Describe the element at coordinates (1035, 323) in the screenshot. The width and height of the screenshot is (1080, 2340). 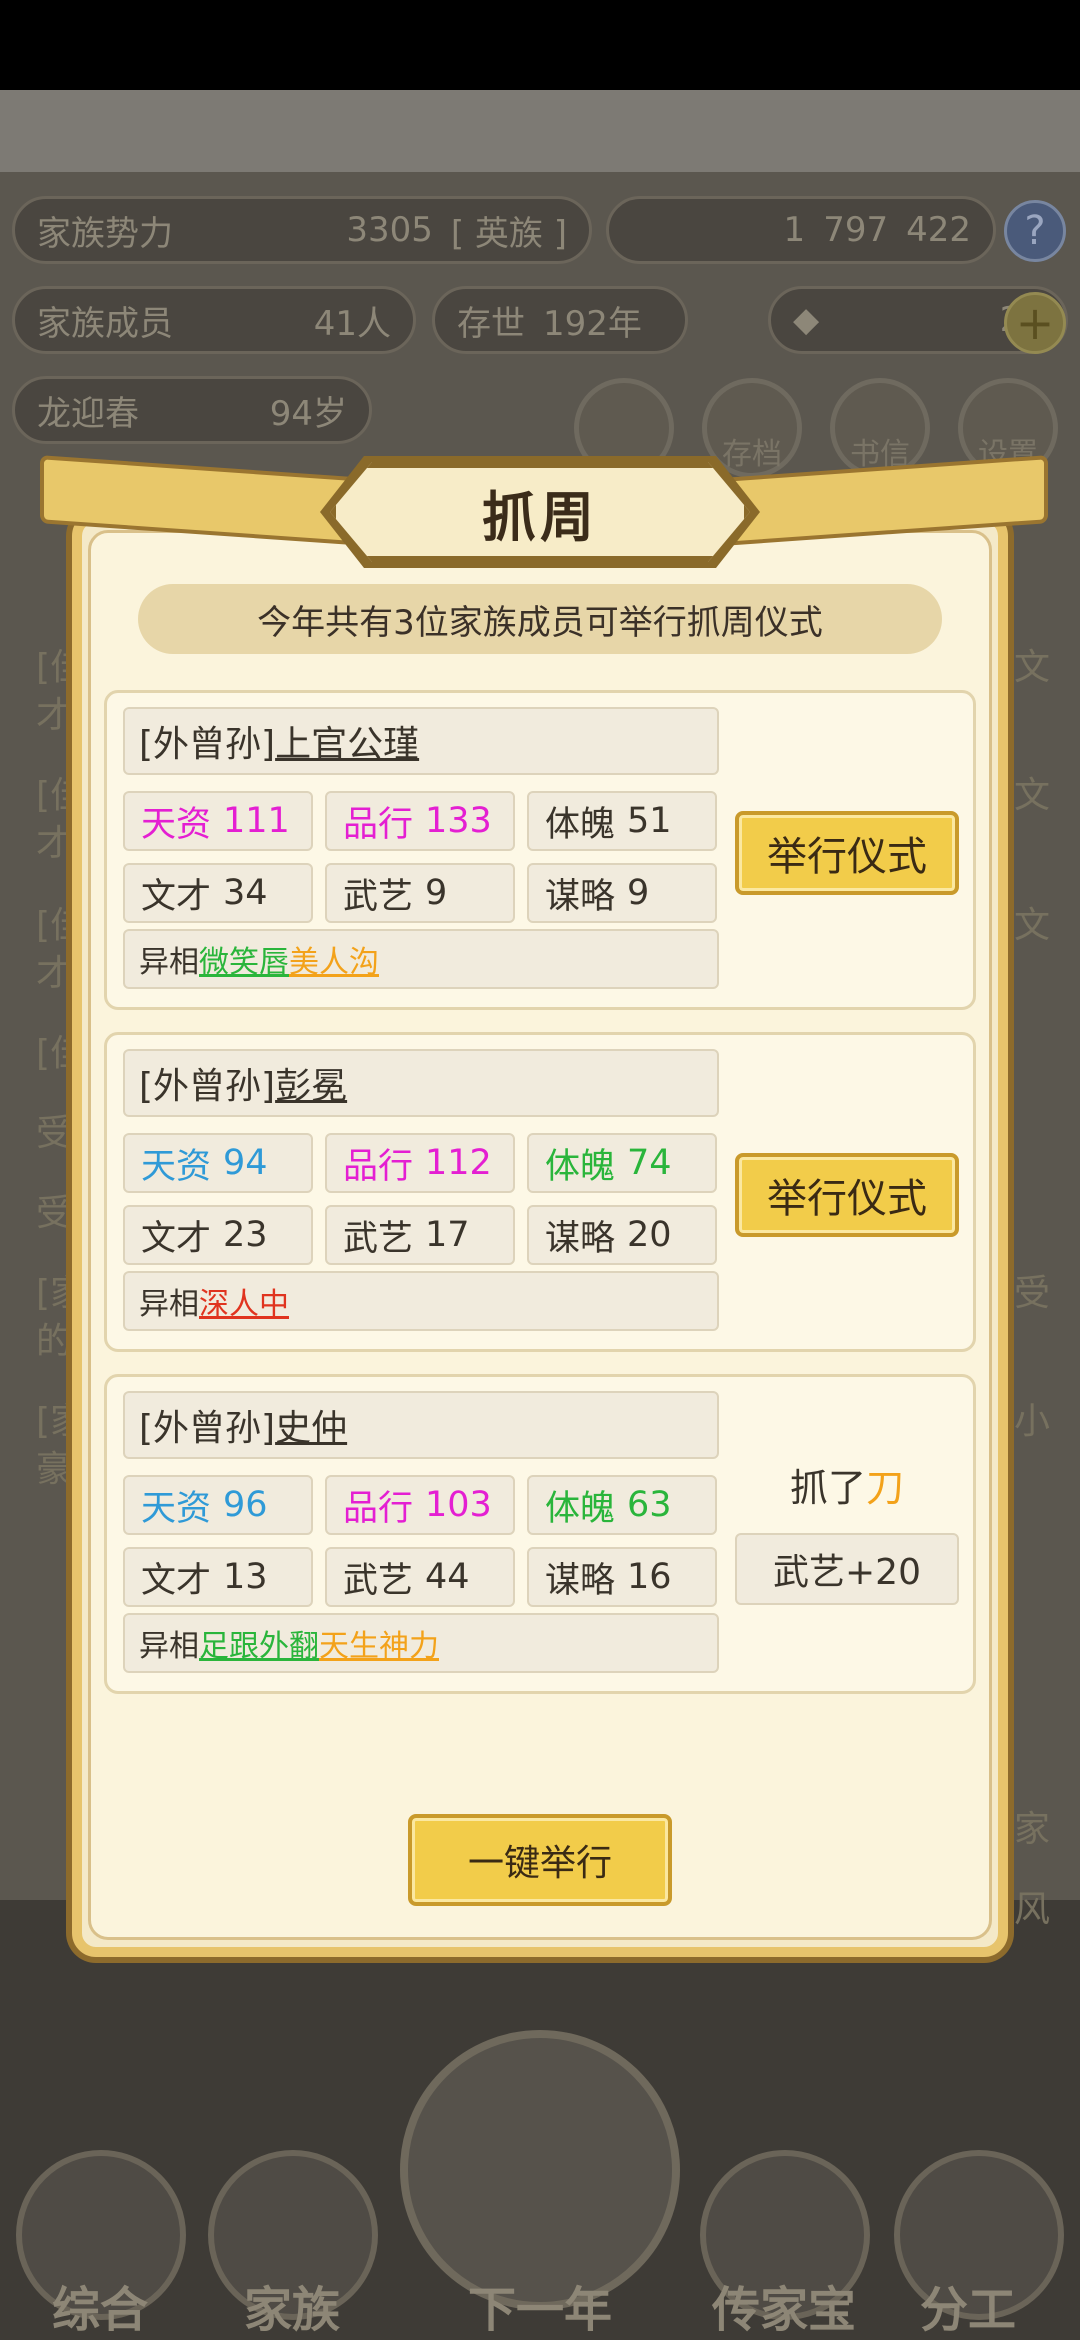
I see `add-ingot-icon: +` at that location.